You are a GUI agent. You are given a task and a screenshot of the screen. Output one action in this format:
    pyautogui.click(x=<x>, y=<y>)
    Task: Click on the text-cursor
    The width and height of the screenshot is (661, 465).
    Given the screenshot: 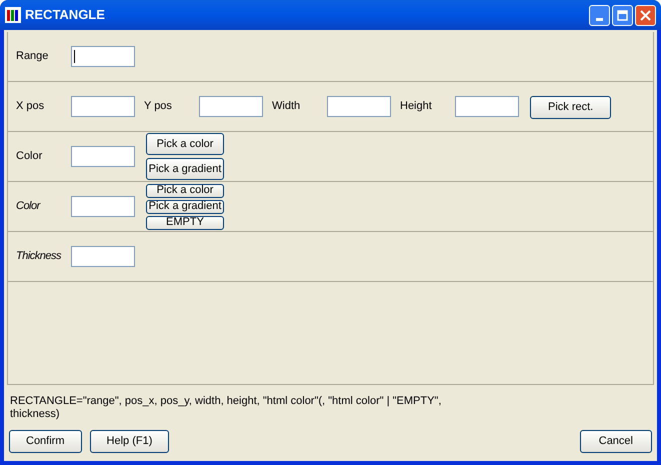 What is the action you would take?
    pyautogui.click(x=74, y=56)
    